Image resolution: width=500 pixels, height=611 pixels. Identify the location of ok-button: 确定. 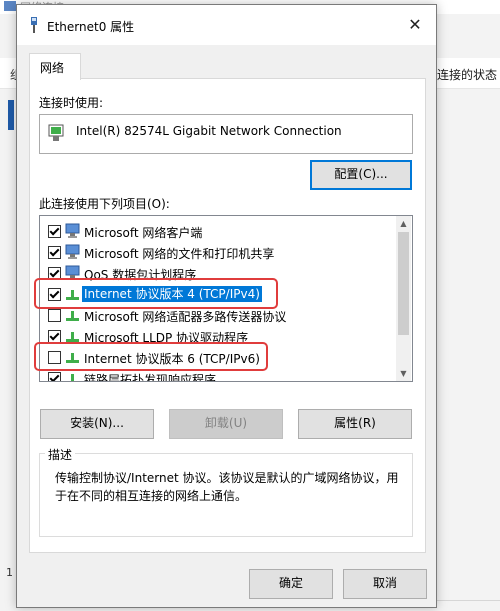
(291, 584).